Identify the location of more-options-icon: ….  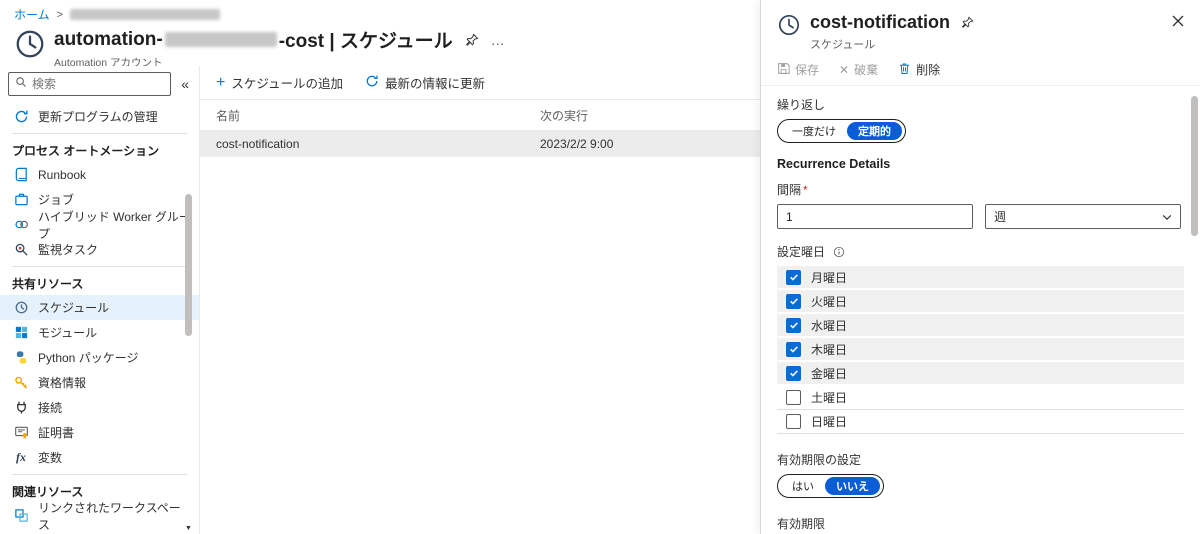
(498, 40).